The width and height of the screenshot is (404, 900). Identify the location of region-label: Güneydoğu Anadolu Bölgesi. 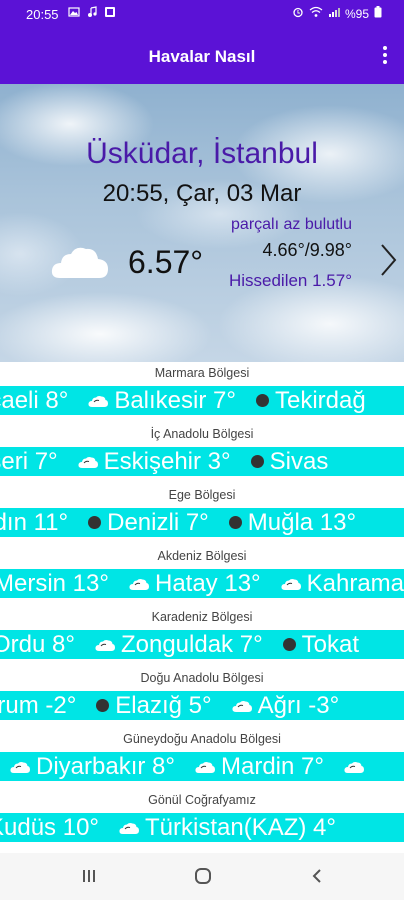
(202, 739).